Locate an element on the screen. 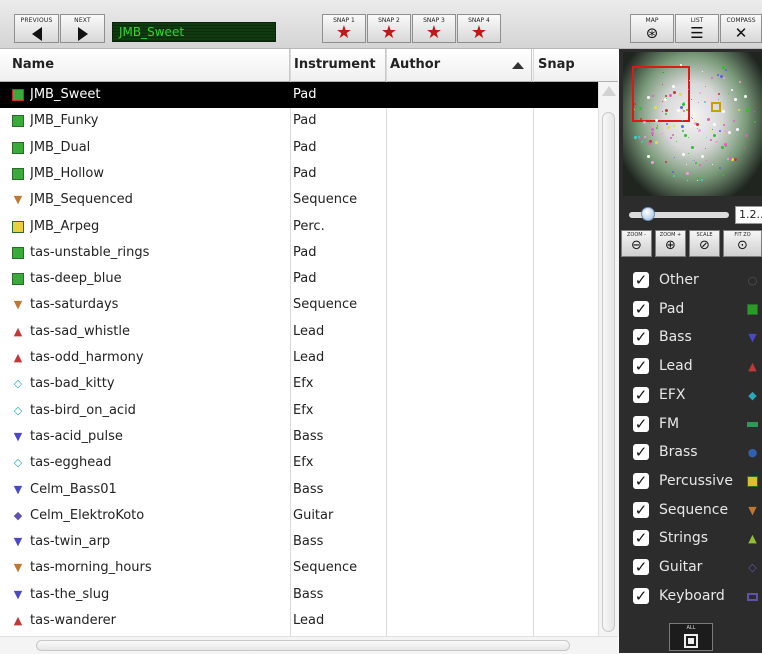 This screenshot has width=762, height=654. filter-item: ✓ Strings ▲ is located at coordinates (690, 538).